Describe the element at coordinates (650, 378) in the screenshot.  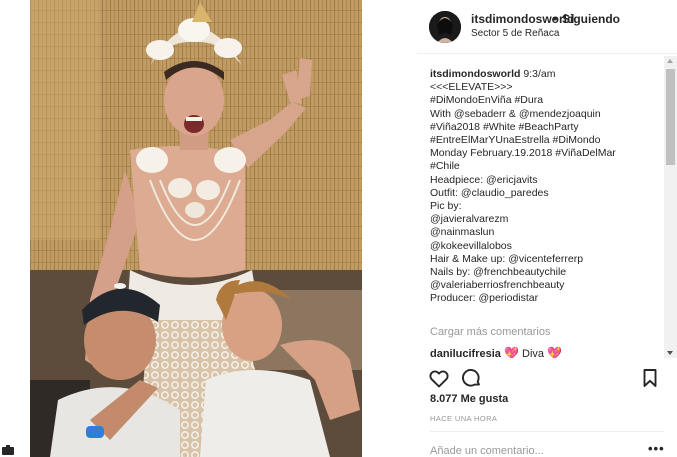
I see `bookmark-icon` at that location.